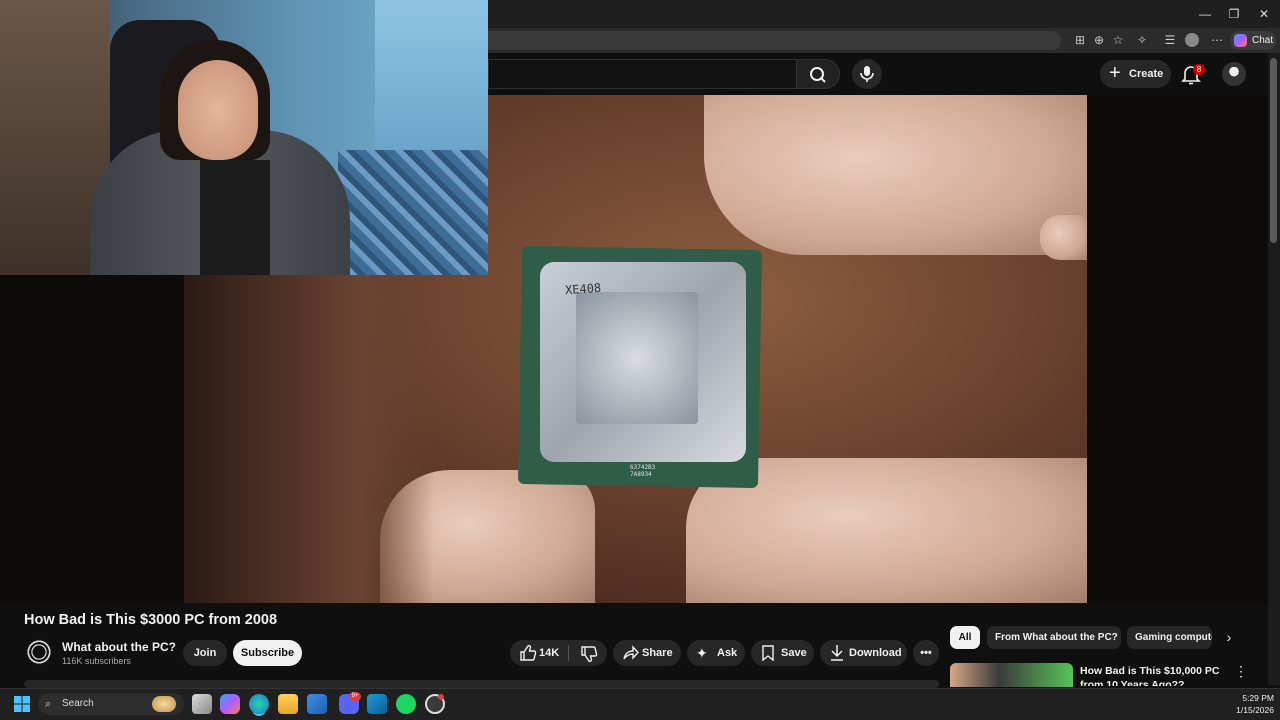 This screenshot has height=720, width=1280. Describe the element at coordinates (406, 704) in the screenshot. I see `spotify-icon` at that location.